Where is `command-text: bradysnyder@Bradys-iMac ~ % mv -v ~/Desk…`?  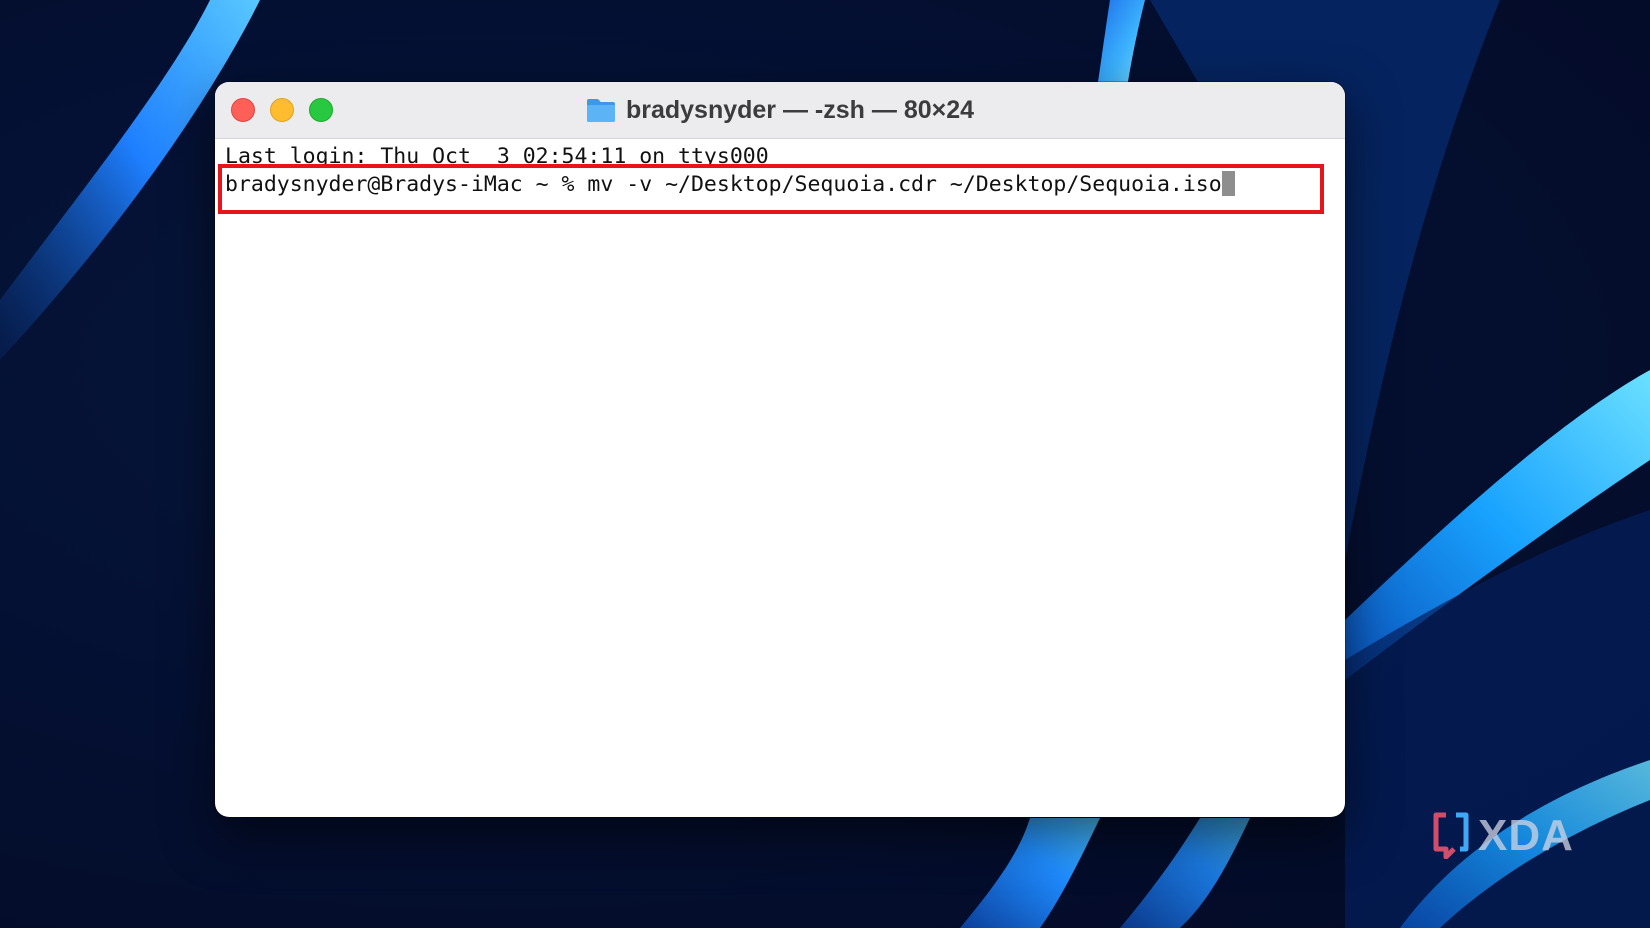
command-text: bradysnyder@Bradys-iMac ~ % mv -v ~/Desk… is located at coordinates (723, 184).